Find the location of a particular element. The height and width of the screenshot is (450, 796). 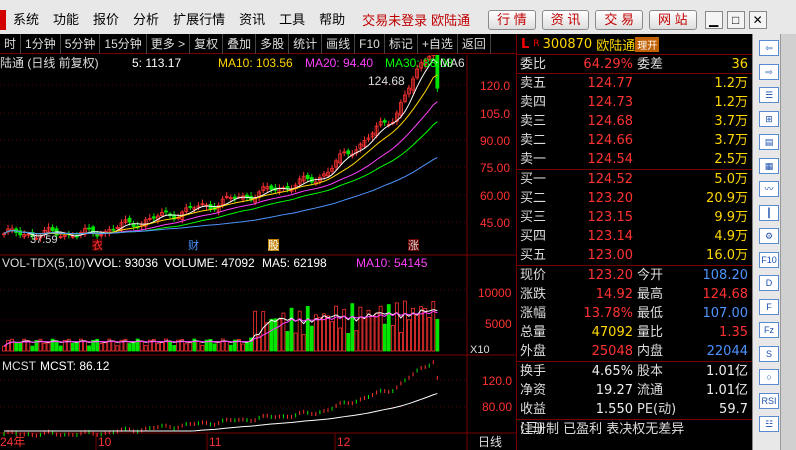

back-icon: ⇦ is located at coordinates (769, 48).